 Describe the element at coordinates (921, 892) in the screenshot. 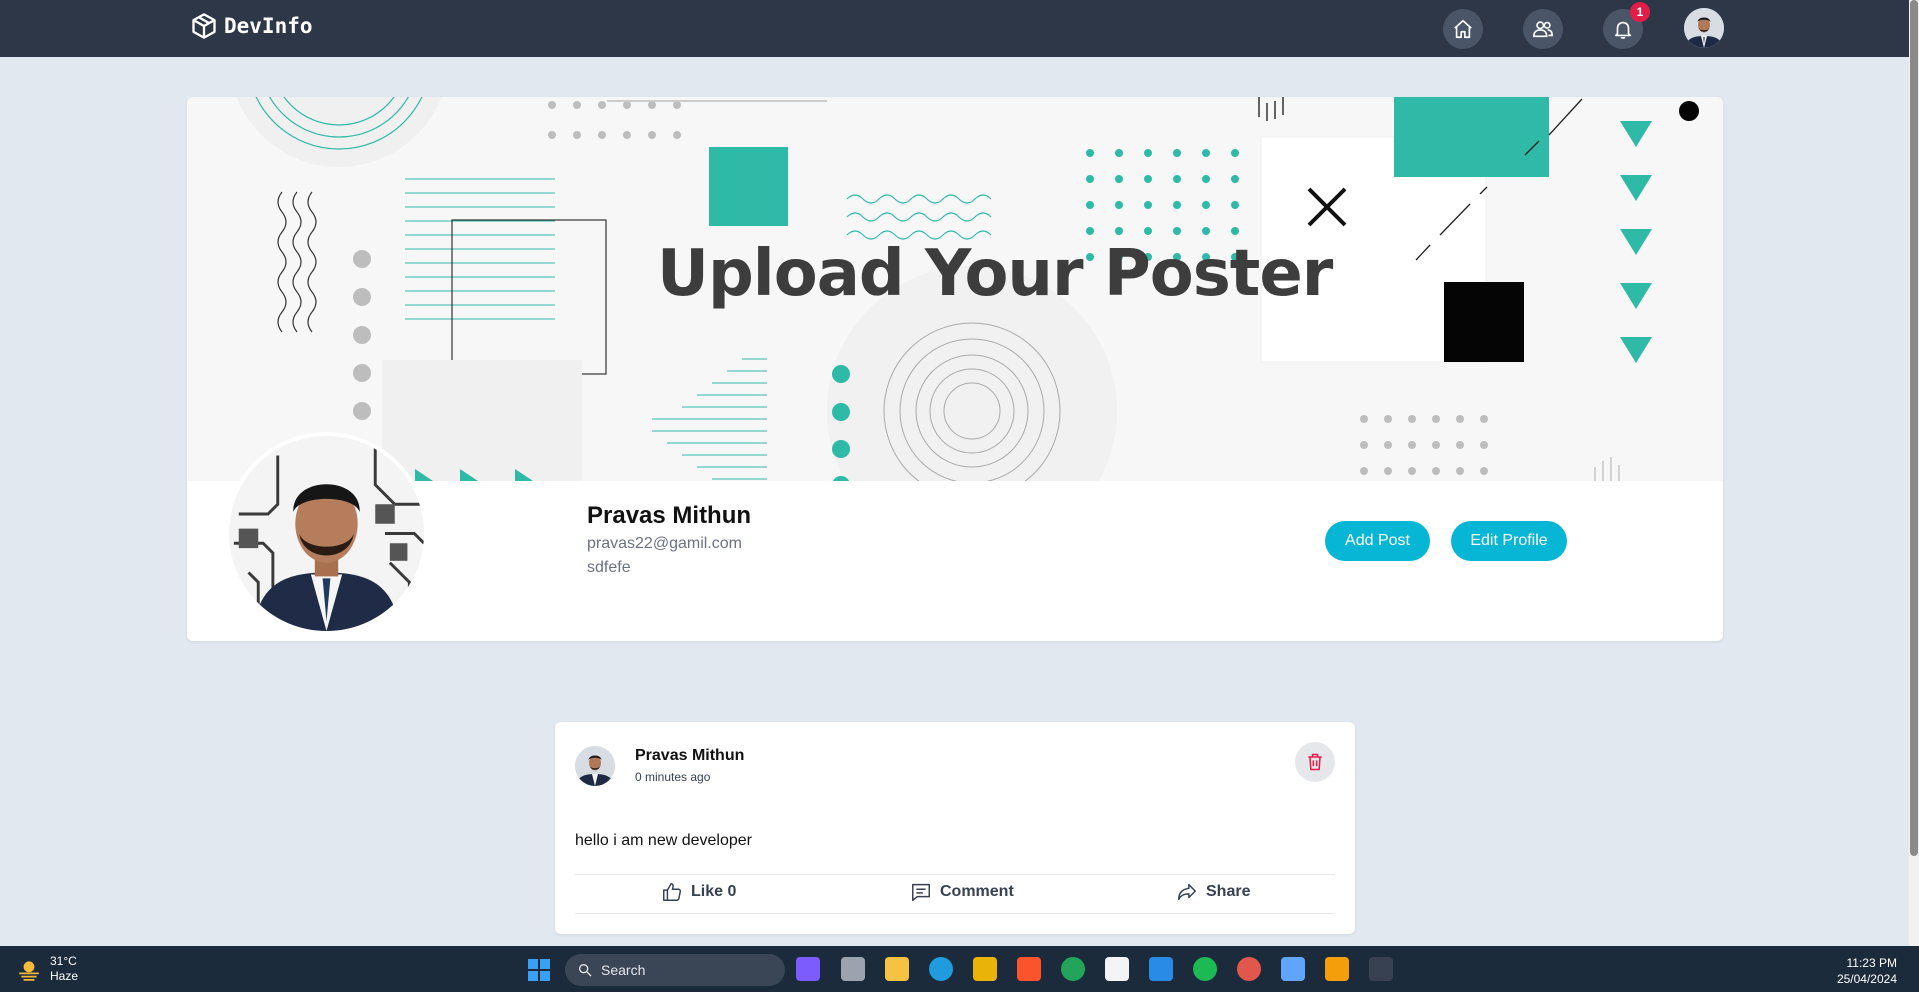

I see `comment-icon` at that location.